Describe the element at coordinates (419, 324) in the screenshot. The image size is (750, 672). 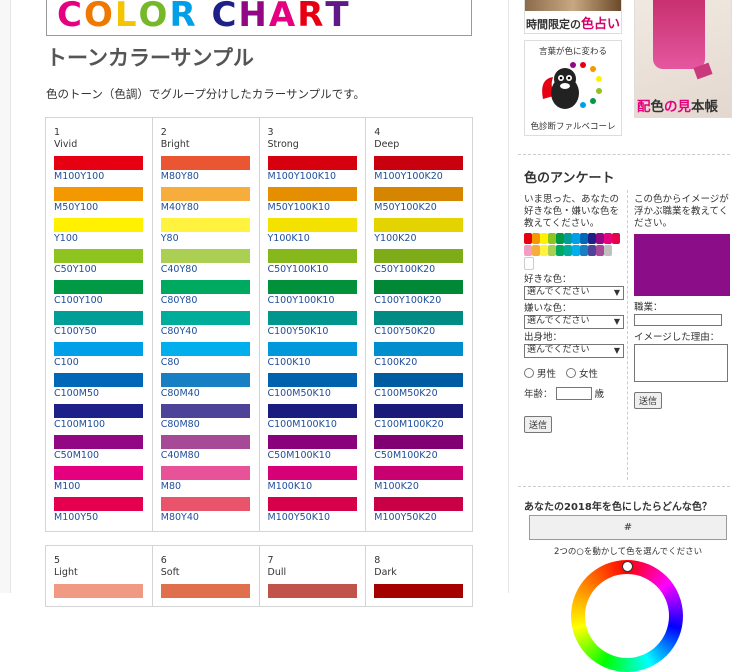
I see `color-swatch: C100Y50K20` at that location.